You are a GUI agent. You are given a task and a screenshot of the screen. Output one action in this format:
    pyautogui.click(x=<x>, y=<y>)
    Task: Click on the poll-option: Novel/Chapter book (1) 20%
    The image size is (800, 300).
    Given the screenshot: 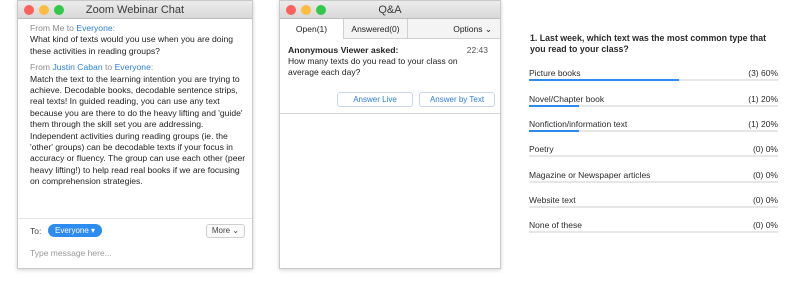 What is the action you would take?
    pyautogui.click(x=653, y=103)
    